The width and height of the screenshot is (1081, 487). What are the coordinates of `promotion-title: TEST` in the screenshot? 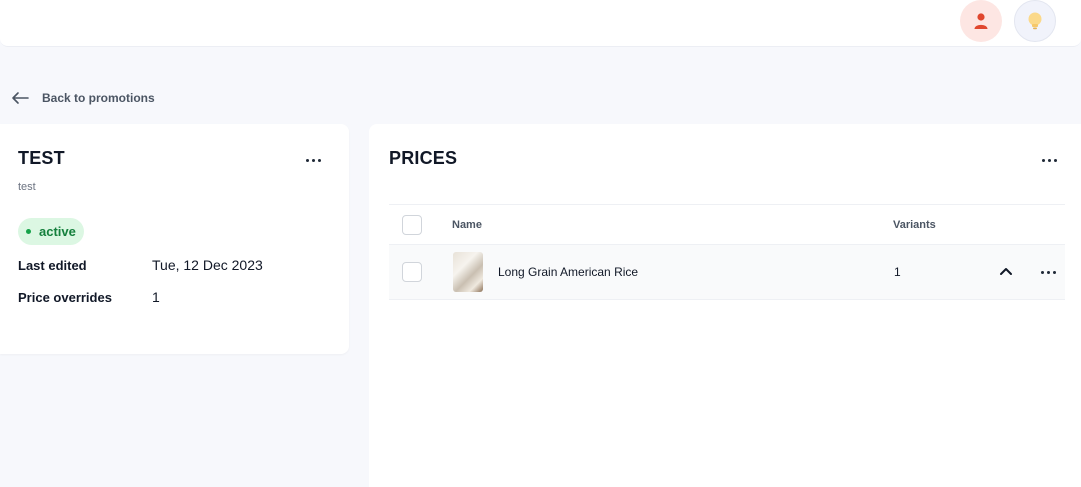 It's located at (41, 158).